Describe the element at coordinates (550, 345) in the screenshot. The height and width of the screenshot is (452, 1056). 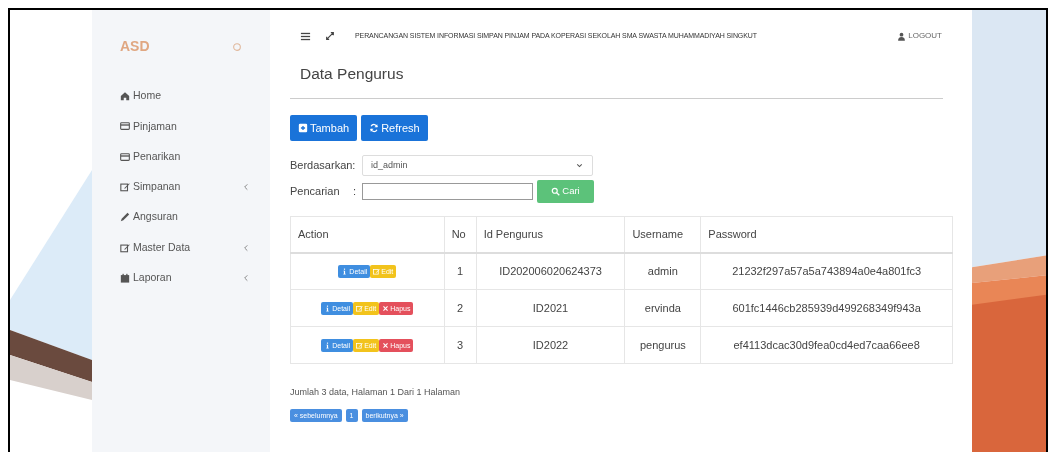
I see `table-cell: ID2022` at that location.